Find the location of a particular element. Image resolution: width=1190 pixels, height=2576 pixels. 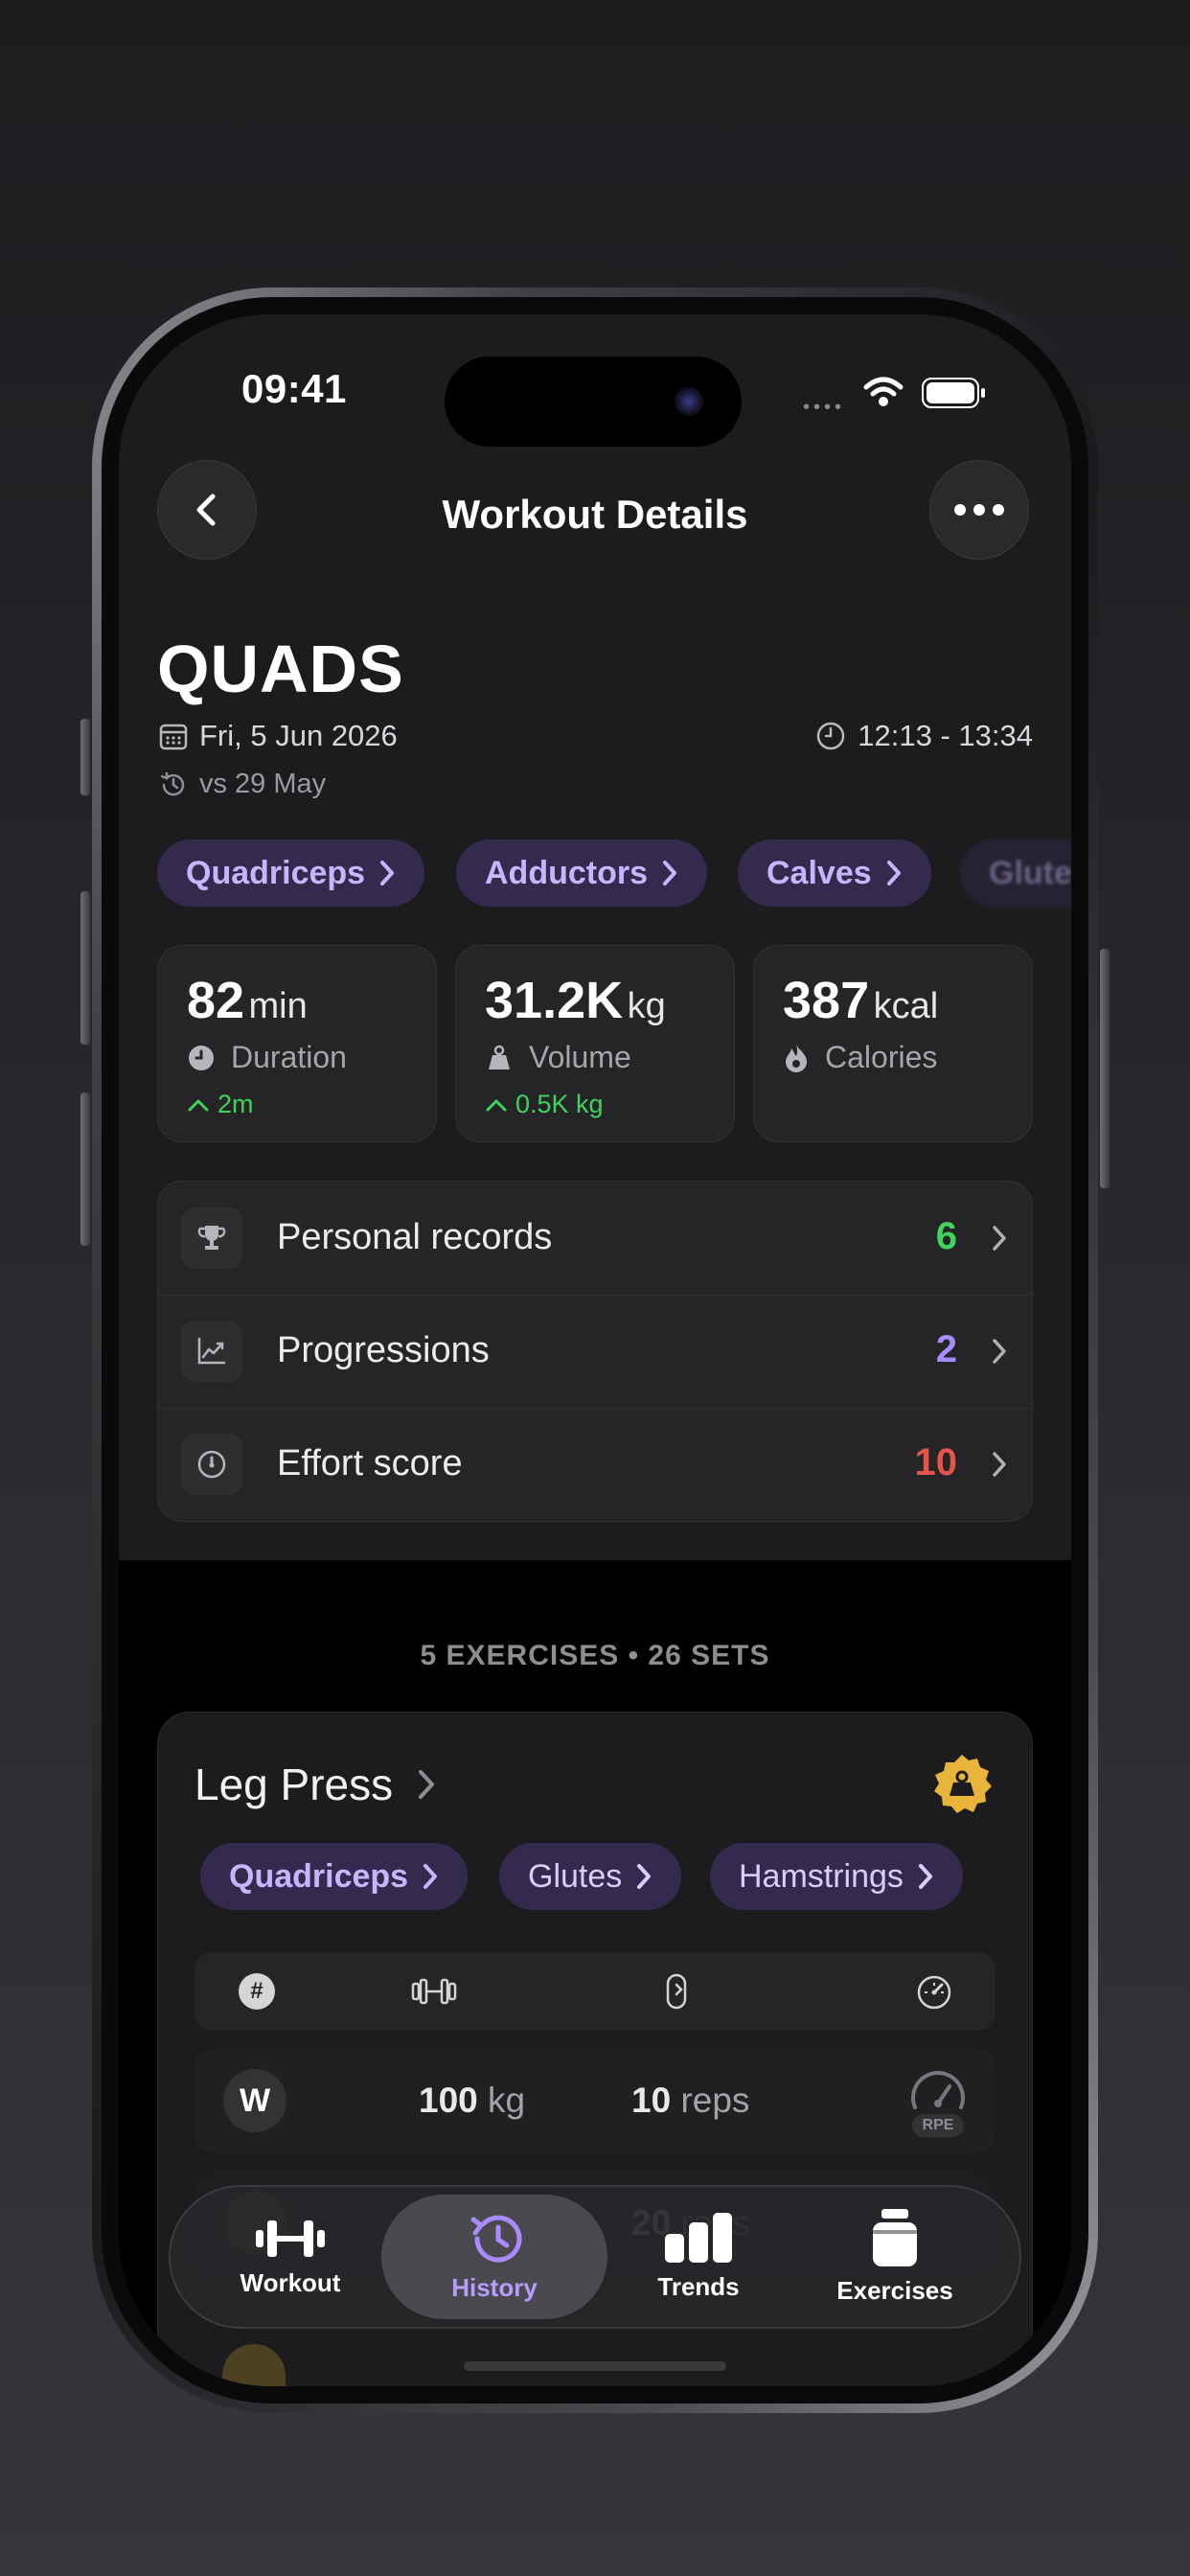

set-reps-value: 10 is located at coordinates (652, 2100).